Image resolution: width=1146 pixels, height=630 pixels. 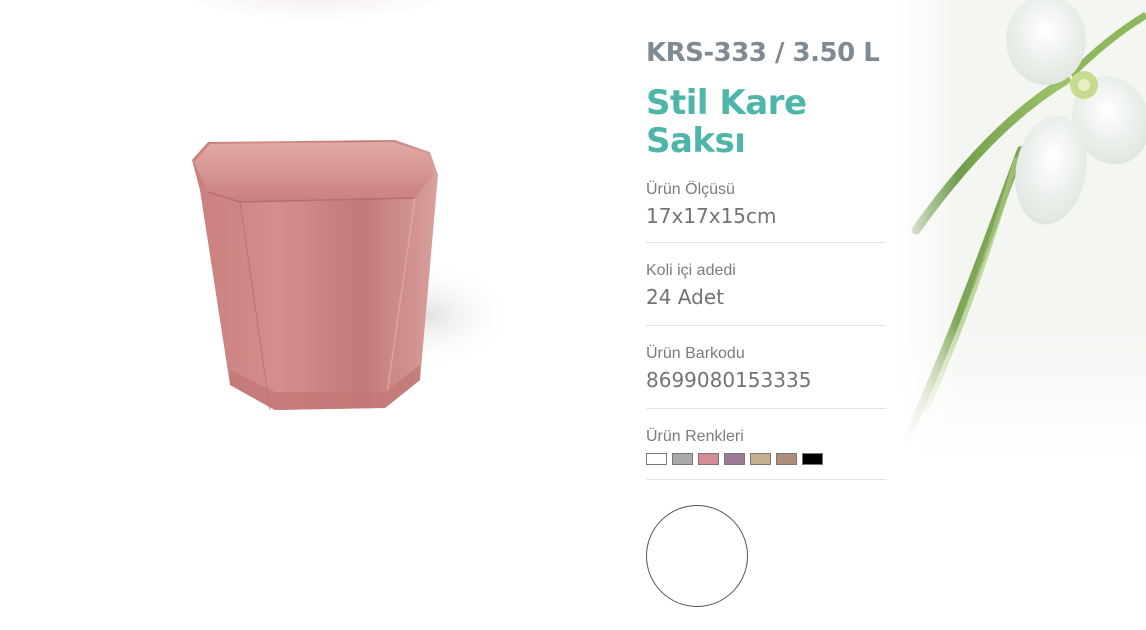 I want to click on color-swatch-purple, so click(x=734, y=459).